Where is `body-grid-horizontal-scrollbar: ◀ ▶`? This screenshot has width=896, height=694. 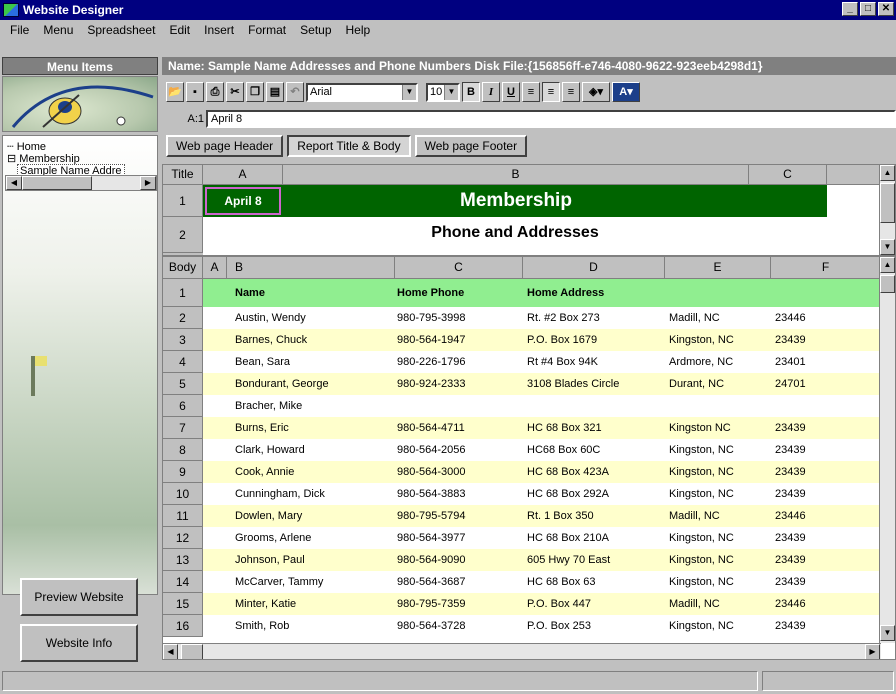
body-grid-horizontal-scrollbar: ◀ ▶ is located at coordinates (522, 651).